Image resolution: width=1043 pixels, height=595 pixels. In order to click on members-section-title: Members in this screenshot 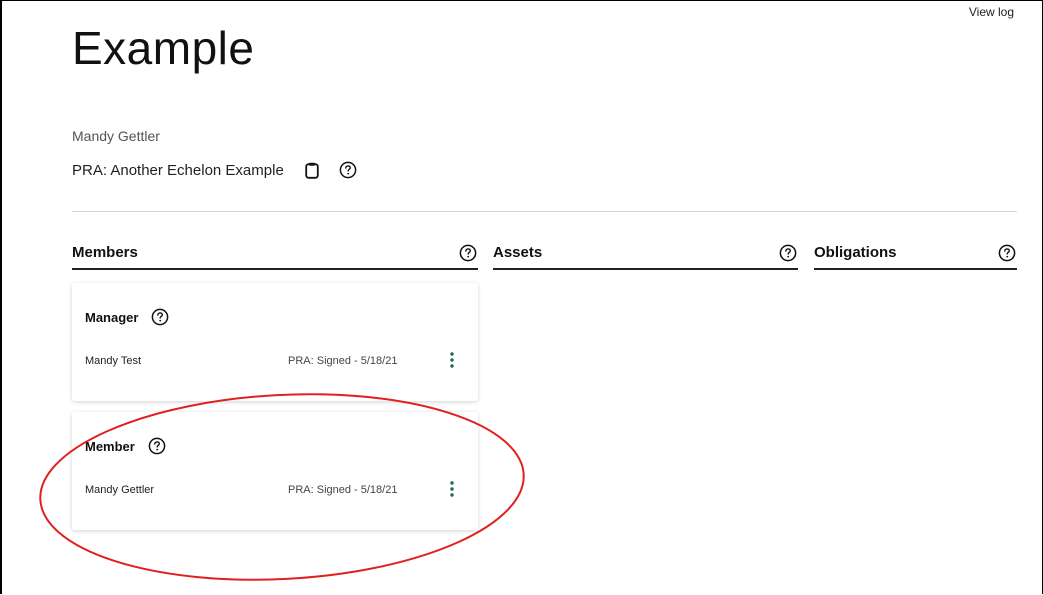, I will do `click(105, 252)`.